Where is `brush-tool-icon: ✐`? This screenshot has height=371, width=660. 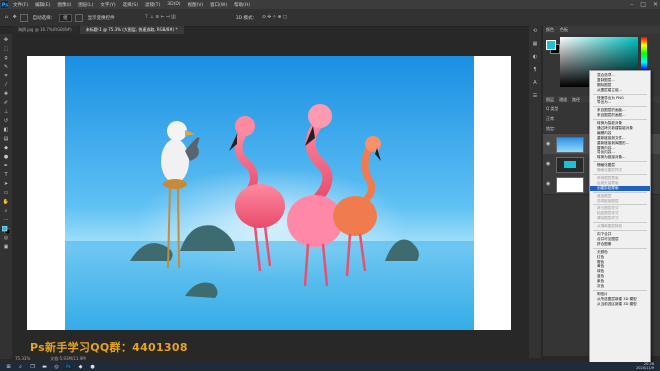 brush-tool-icon: ✐ is located at coordinates (6, 103).